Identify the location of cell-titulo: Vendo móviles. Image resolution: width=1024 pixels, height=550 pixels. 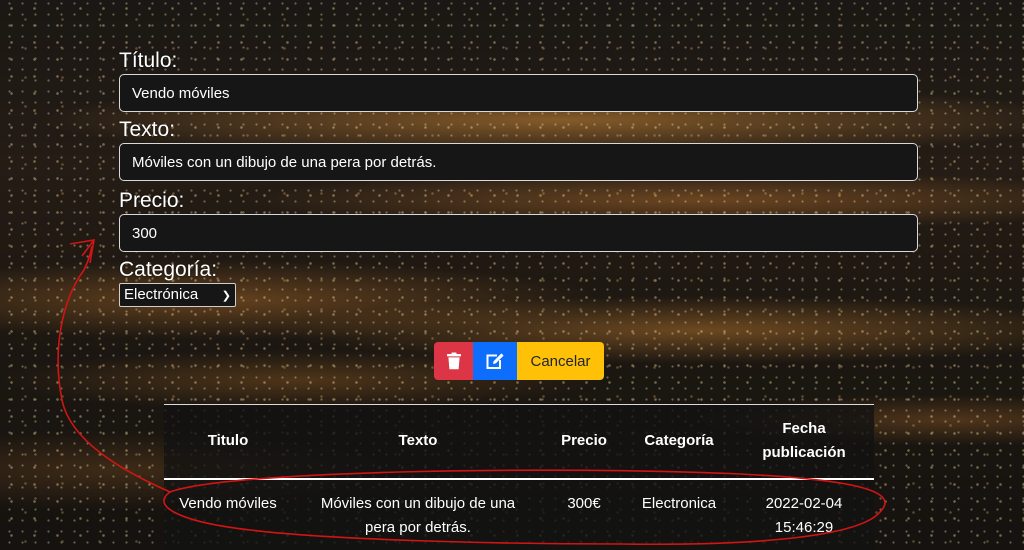
(228, 503).